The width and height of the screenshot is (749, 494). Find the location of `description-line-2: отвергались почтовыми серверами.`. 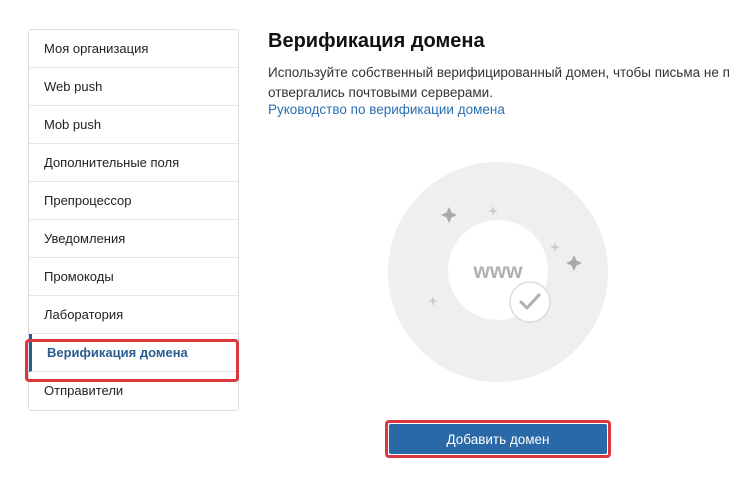

description-line-2: отвергались почтовыми серверами. is located at coordinates (380, 92).